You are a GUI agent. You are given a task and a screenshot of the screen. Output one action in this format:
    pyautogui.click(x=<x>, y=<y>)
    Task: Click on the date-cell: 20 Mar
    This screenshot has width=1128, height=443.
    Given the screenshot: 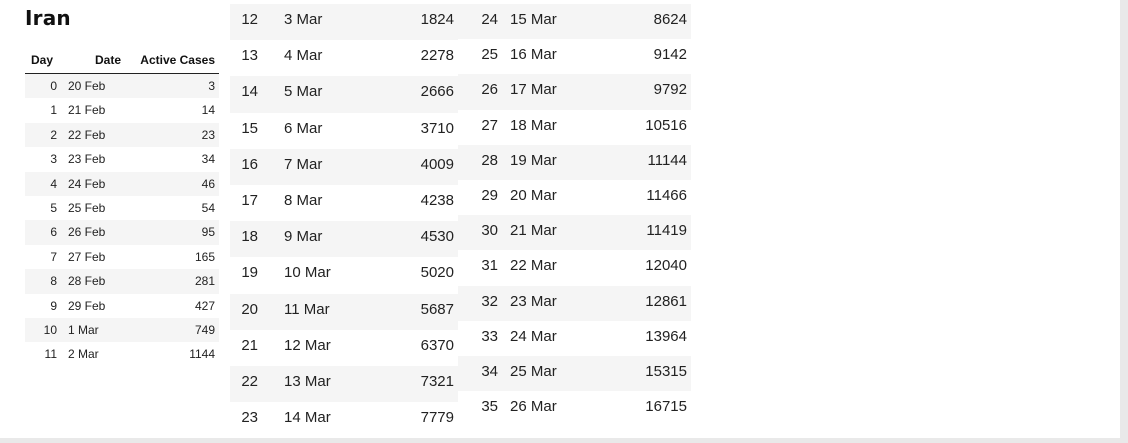 What is the action you would take?
    pyautogui.click(x=533, y=195)
    